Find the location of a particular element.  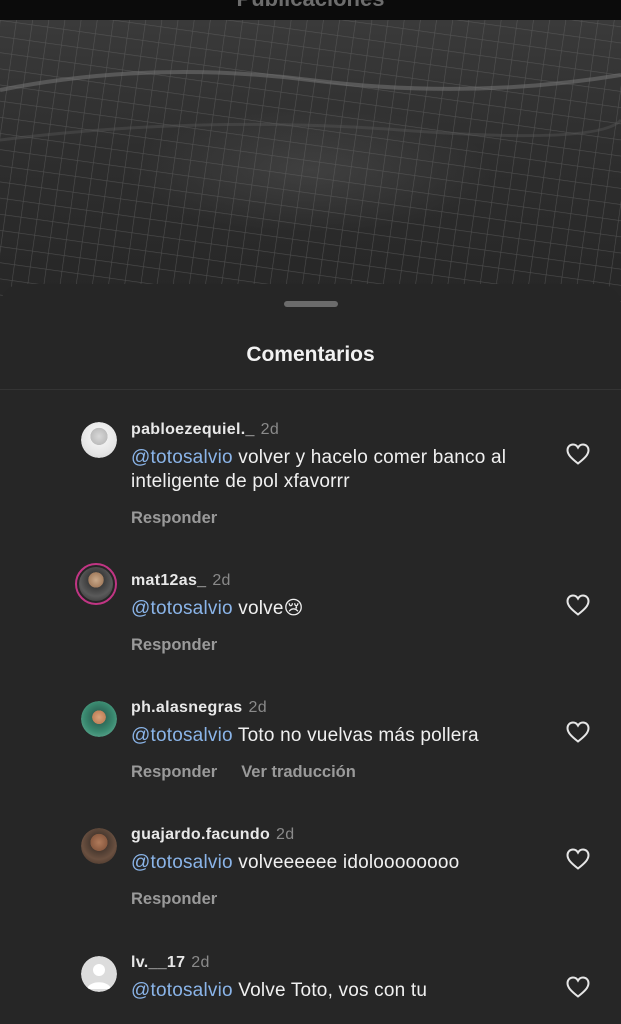

username: mat12as_ 2d is located at coordinates (181, 581).